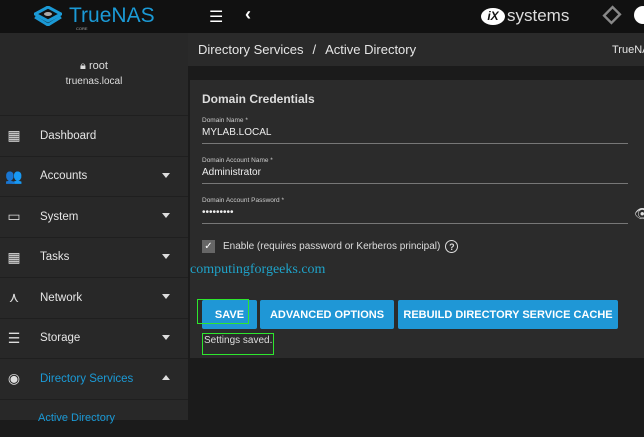  Describe the element at coordinates (61, 297) in the screenshot. I see `sidebar-item-label: Network` at that location.